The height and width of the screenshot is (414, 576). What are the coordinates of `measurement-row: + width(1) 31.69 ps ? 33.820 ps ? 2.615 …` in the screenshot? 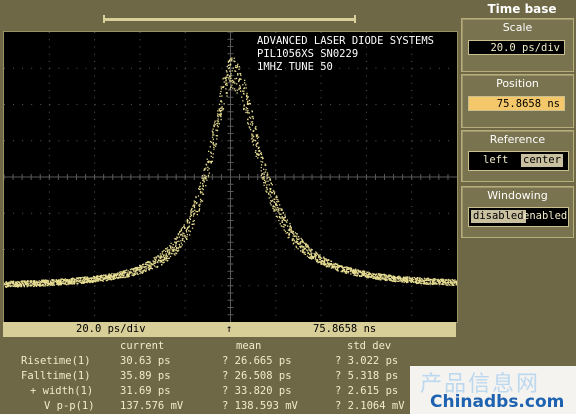 It's located at (230, 391).